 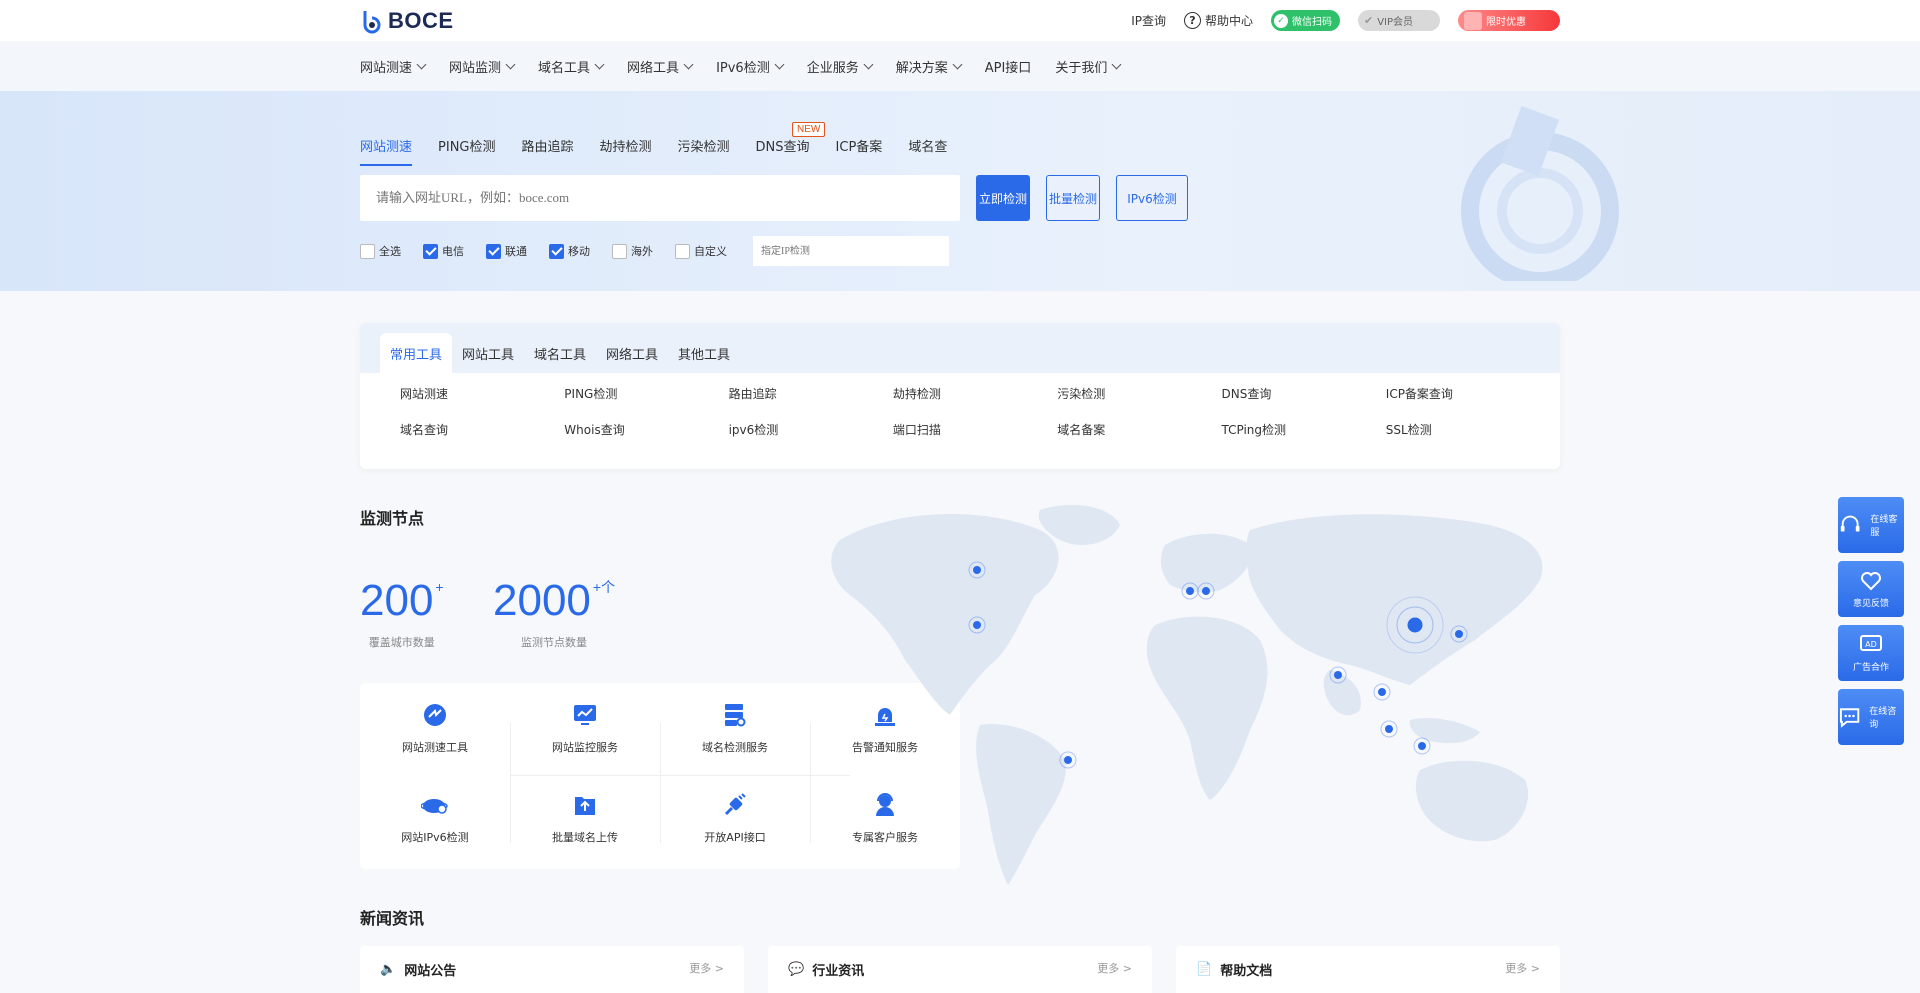 I want to click on side-label: 在线客服, so click(x=1884, y=526).